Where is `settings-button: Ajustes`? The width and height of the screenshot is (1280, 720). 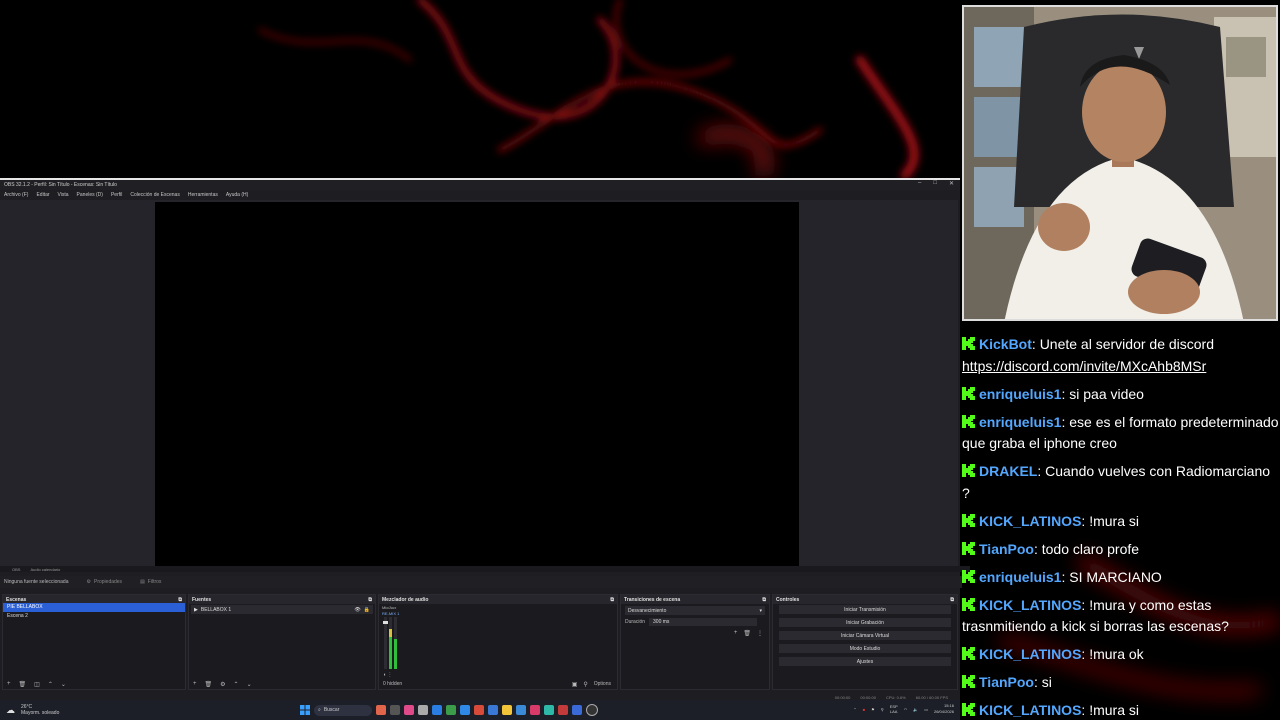 settings-button: Ajustes is located at coordinates (865, 661).